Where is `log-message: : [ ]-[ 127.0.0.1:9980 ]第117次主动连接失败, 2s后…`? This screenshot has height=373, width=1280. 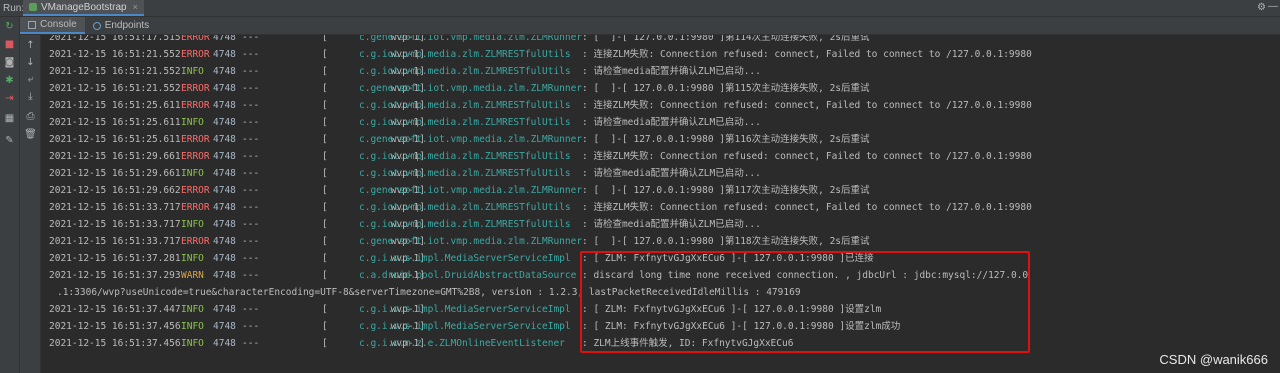
log-message: : [ ]-[ 127.0.0.1:9980 ]第117次主动连接失败, 2s后… is located at coordinates (726, 190).